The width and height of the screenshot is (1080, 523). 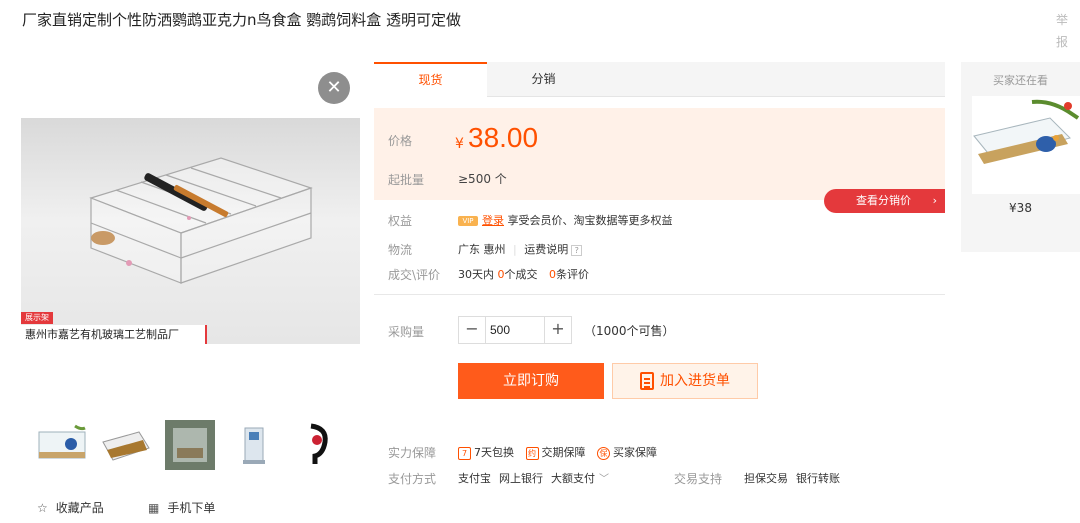 What do you see at coordinates (532, 453) in the screenshot?
I see `delivery-guarantee-icon: 约` at bounding box center [532, 453].